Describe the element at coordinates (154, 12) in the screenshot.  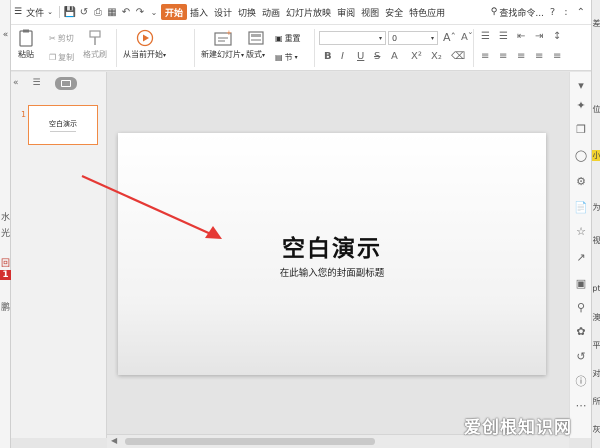
I see `customize-icon: ⌄` at that location.